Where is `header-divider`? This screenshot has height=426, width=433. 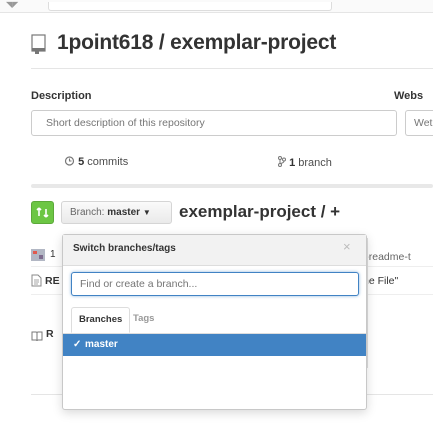
header-divider is located at coordinates (232, 68).